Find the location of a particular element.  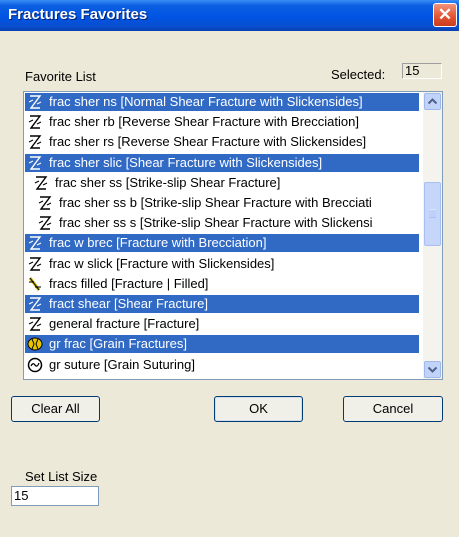

general-fracture-icon is located at coordinates (35, 324).